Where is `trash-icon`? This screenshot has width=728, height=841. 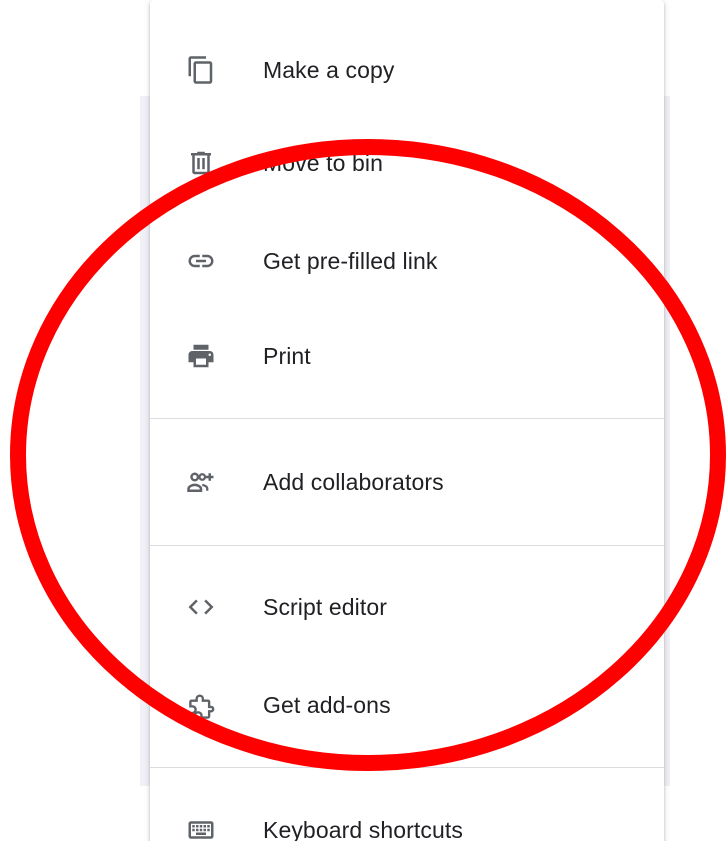 trash-icon is located at coordinates (201, 163).